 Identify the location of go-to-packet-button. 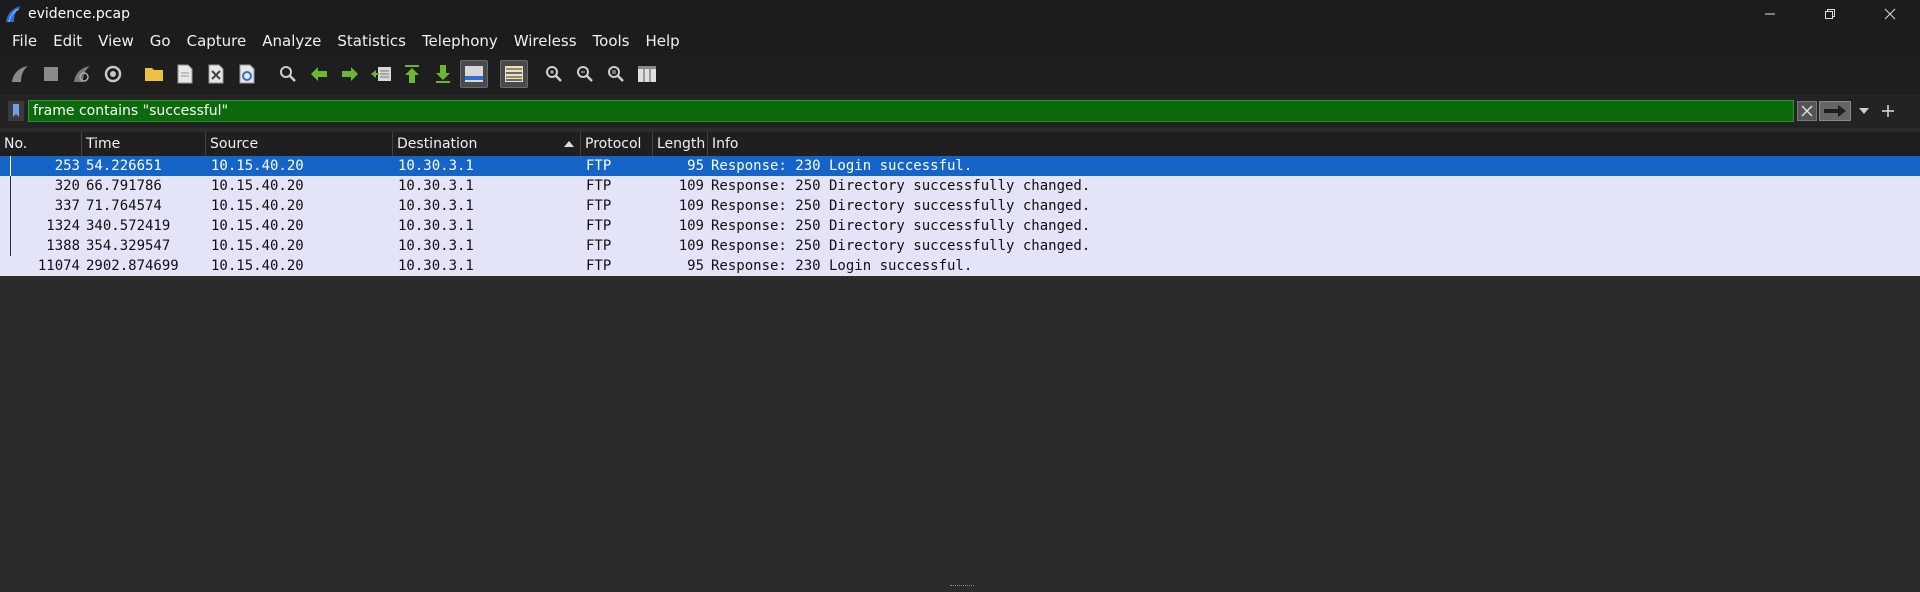
(381, 74).